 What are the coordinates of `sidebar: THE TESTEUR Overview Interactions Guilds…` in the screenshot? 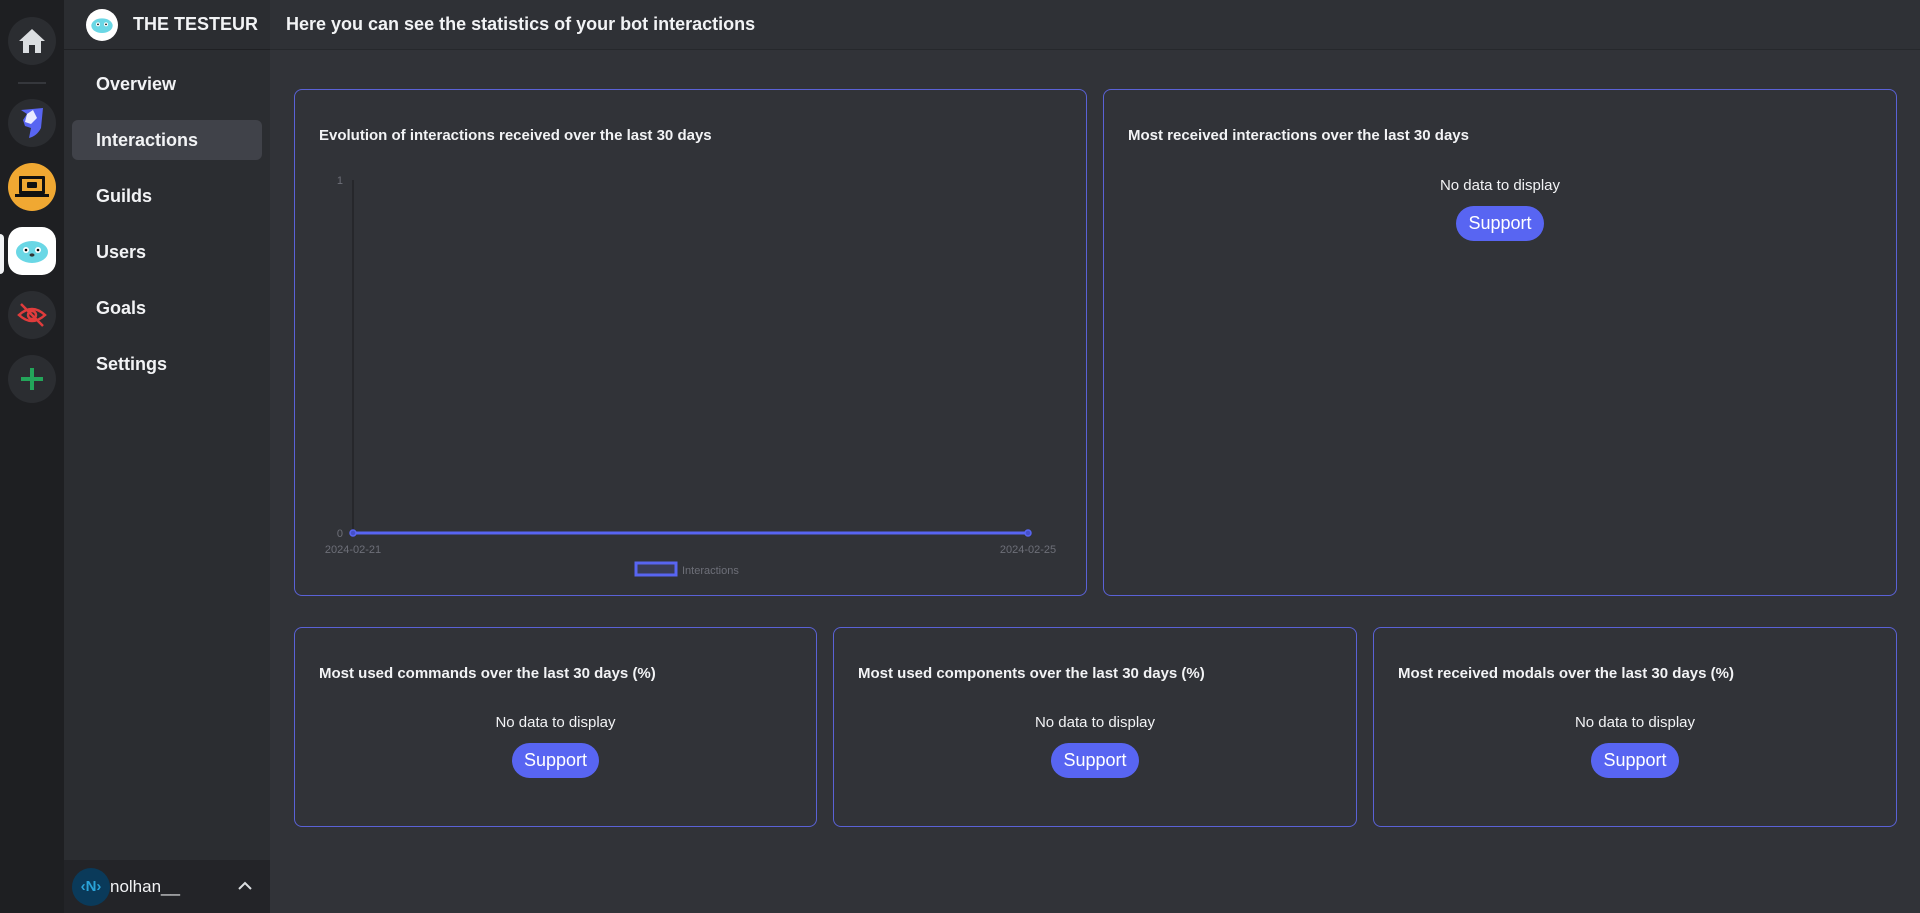 It's located at (167, 456).